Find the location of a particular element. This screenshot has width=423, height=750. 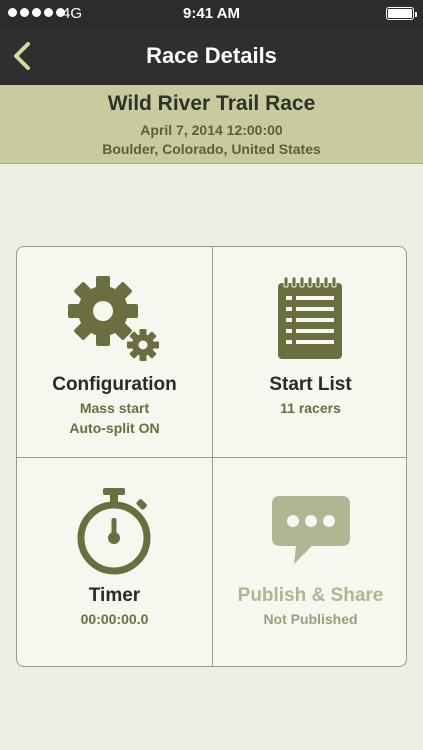

notepad-list-icon is located at coordinates (309, 319).